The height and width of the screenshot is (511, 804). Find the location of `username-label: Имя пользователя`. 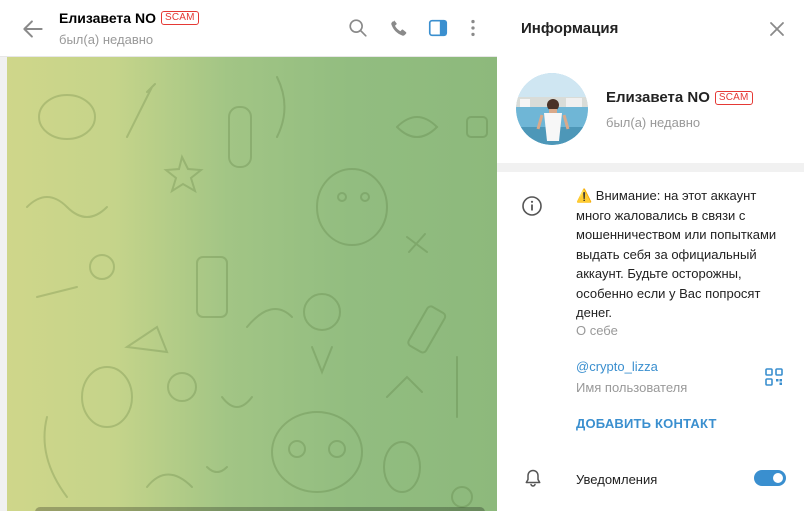

username-label: Имя пользователя is located at coordinates (632, 387).